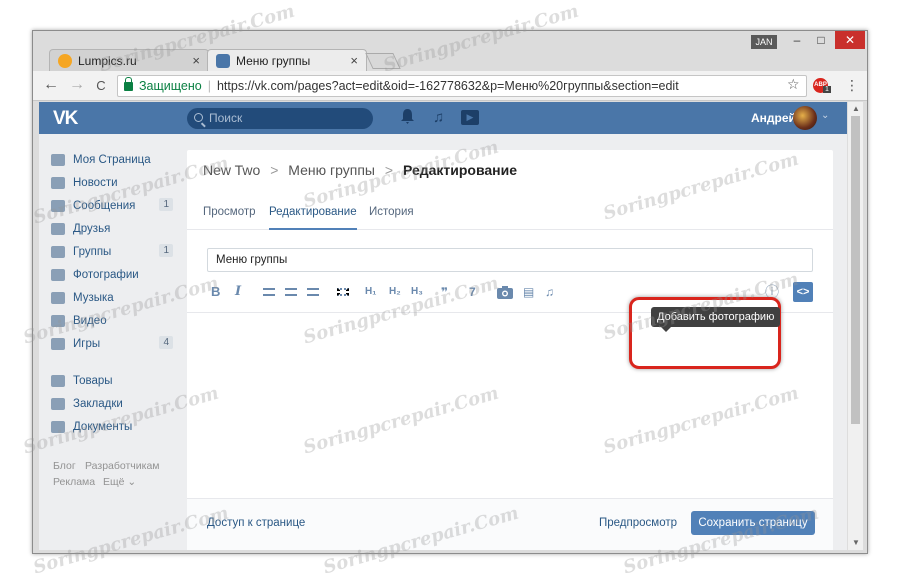 This screenshot has width=900, height=586. Describe the element at coordinates (383, 61) in the screenshot. I see `new-tab-button` at that location.